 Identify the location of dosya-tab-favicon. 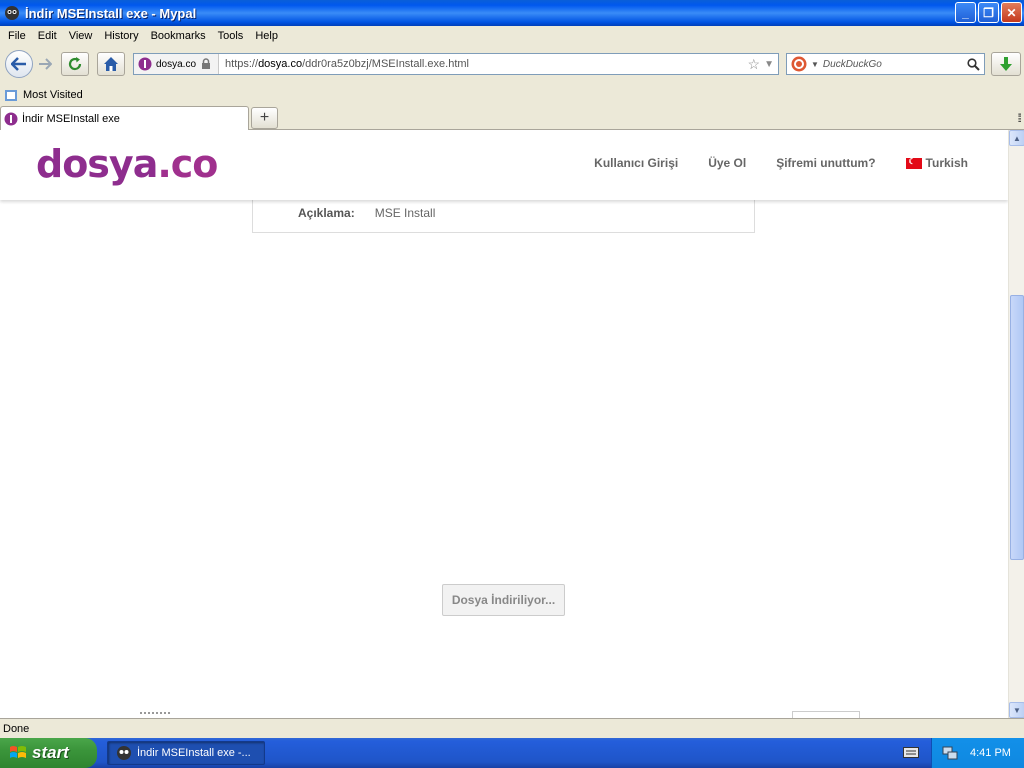
(11, 118).